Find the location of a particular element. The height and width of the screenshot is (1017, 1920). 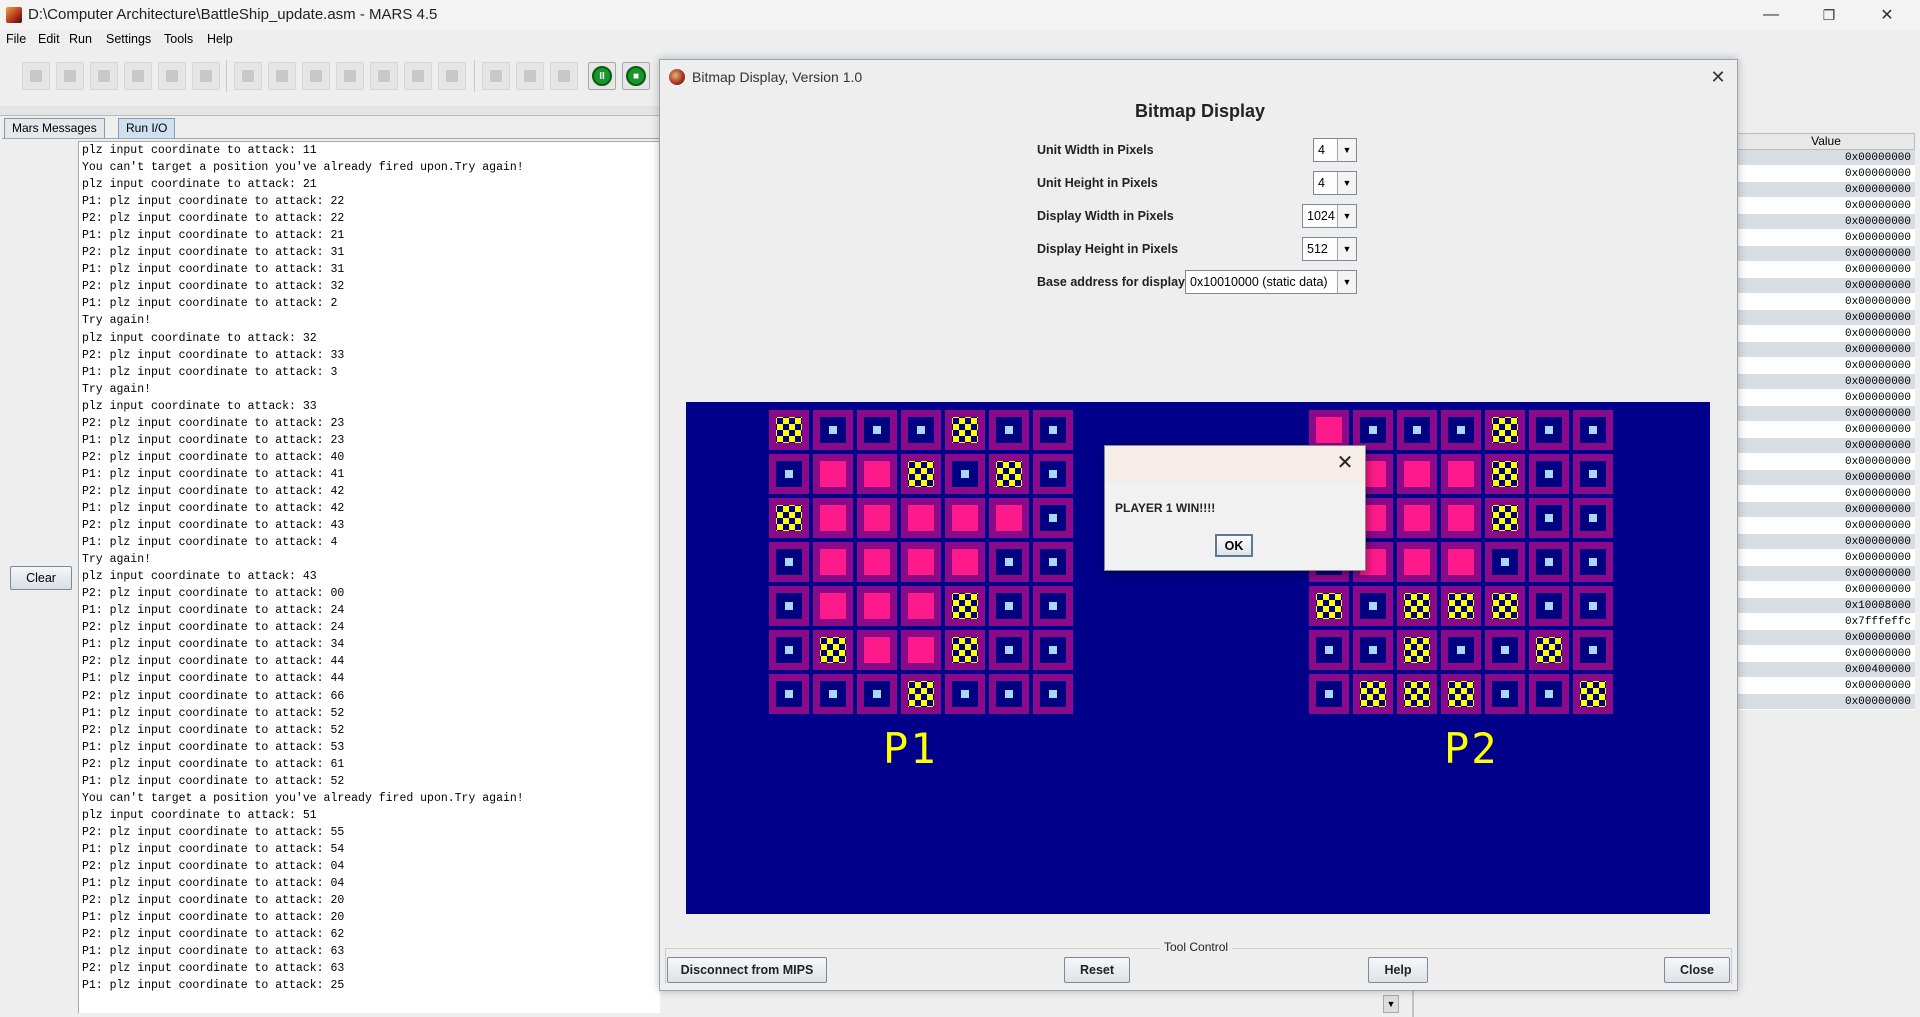

window-close-button: ✕ is located at coordinates (1887, 15).